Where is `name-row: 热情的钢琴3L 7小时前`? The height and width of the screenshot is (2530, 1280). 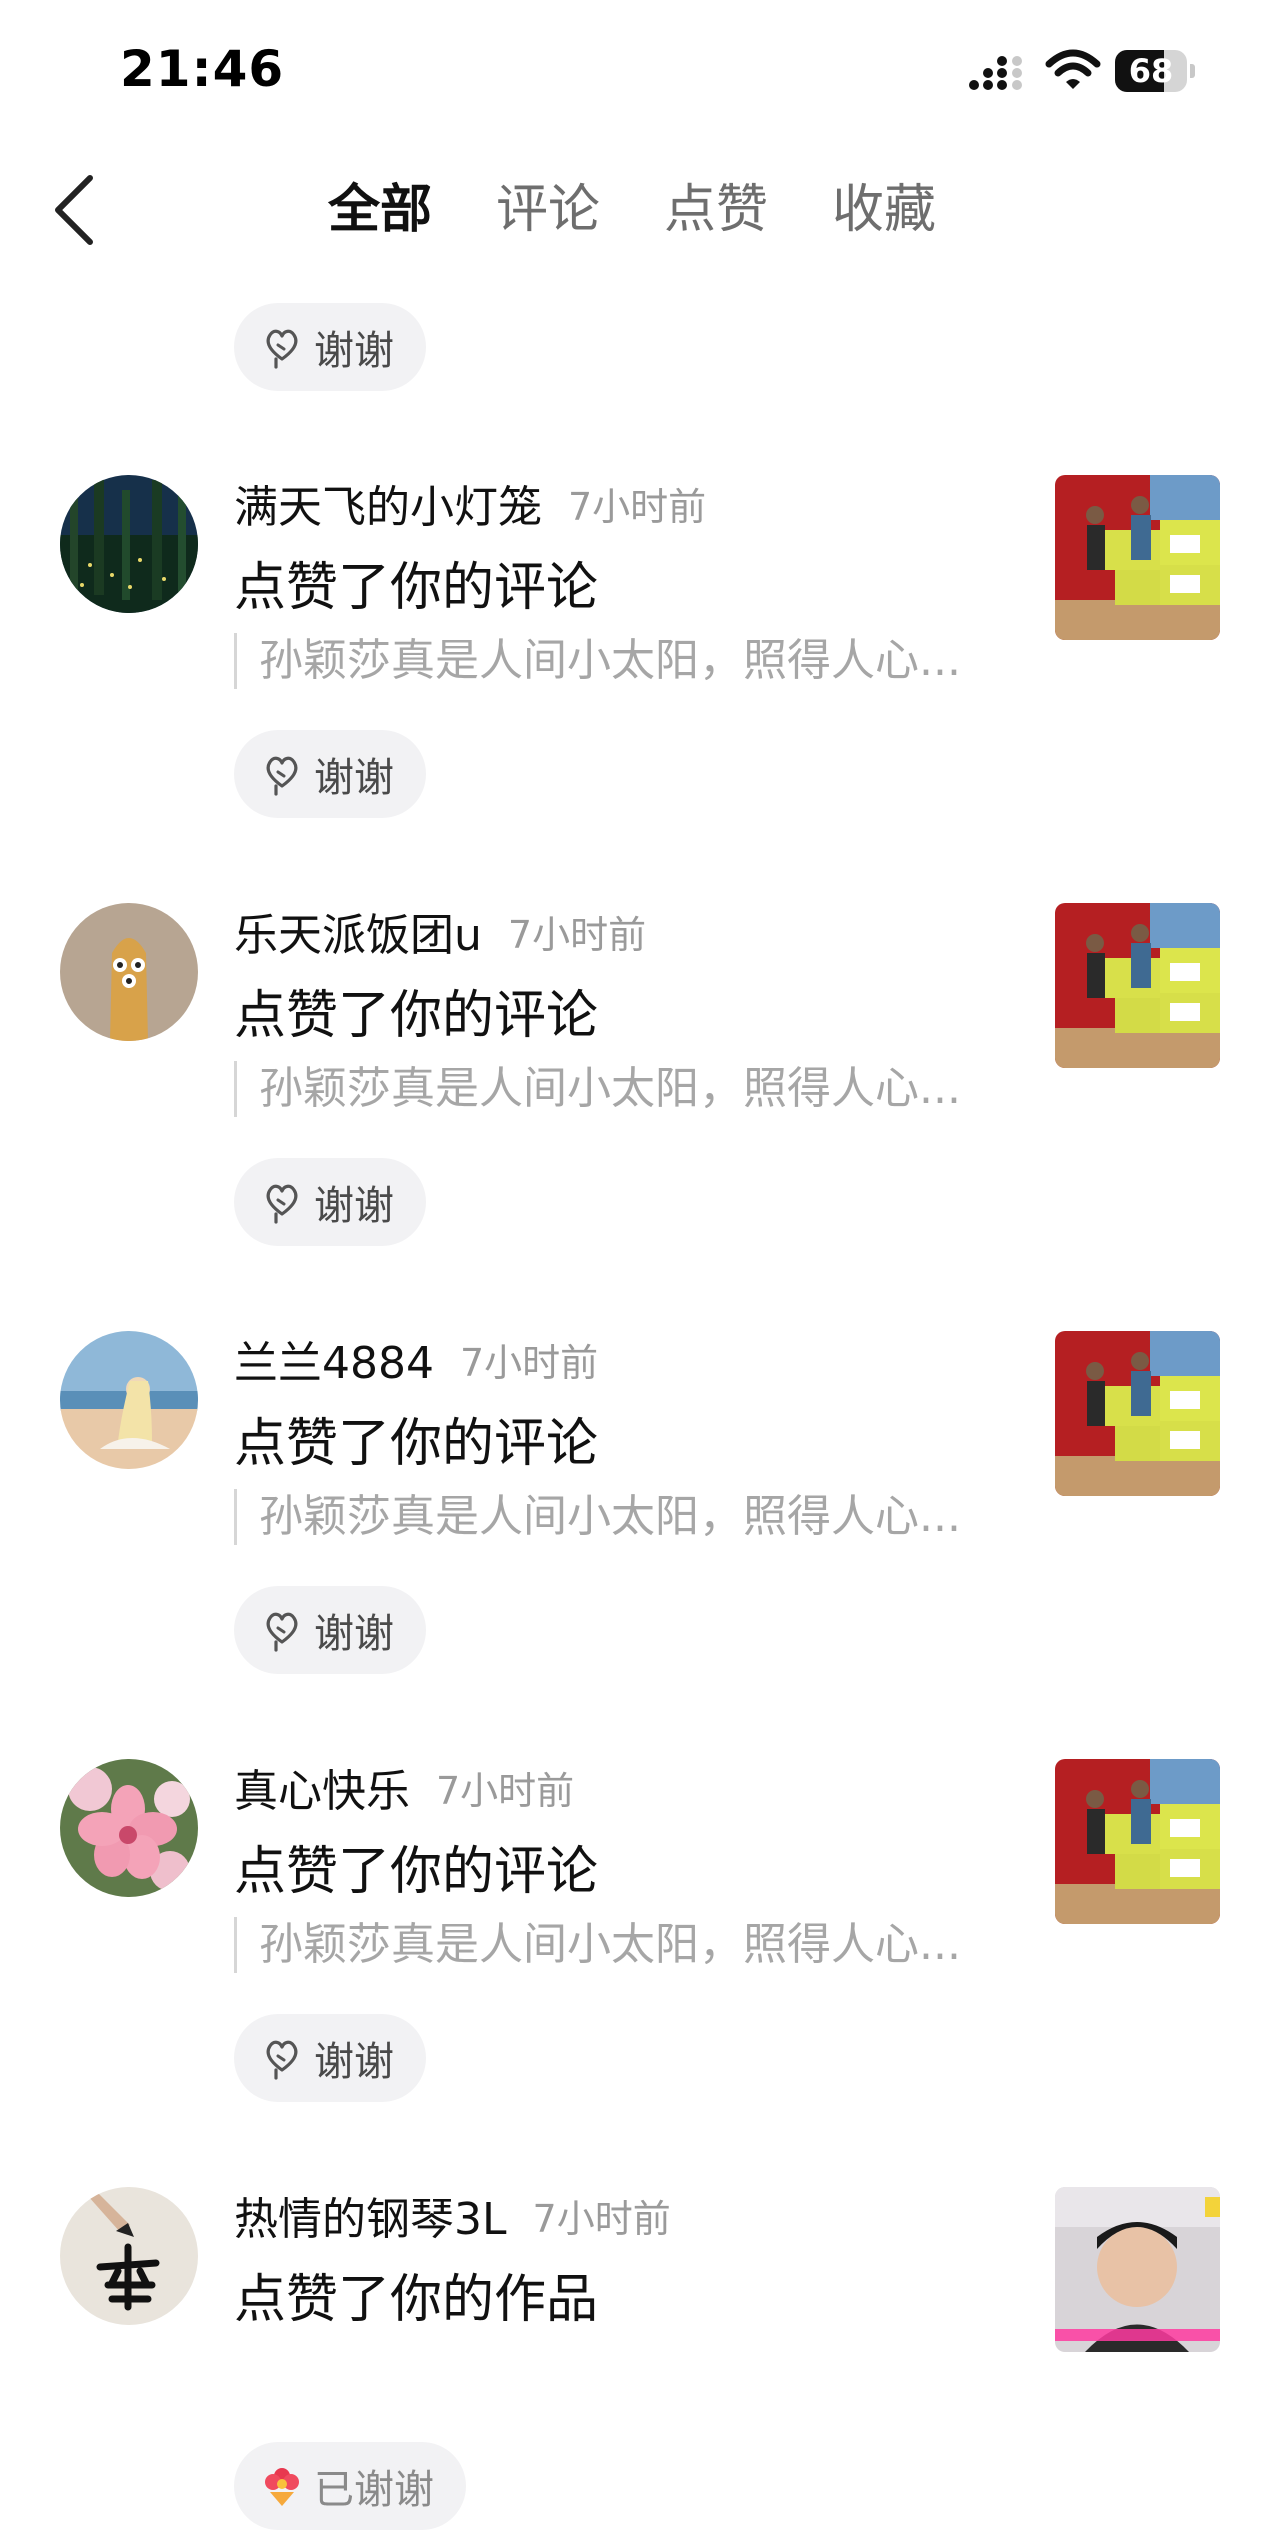
name-row: 热情的钢琴3L 7小时前 is located at coordinates (452, 2216).